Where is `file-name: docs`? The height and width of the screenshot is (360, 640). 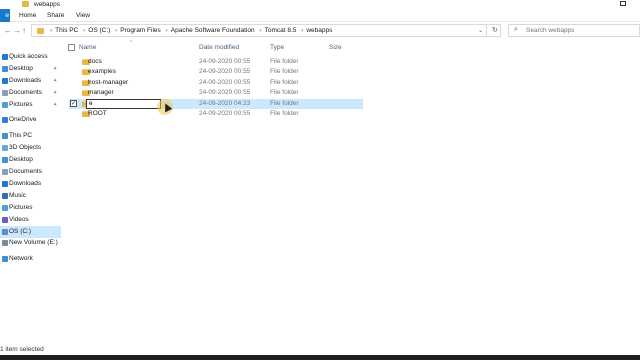 file-name: docs is located at coordinates (95, 61).